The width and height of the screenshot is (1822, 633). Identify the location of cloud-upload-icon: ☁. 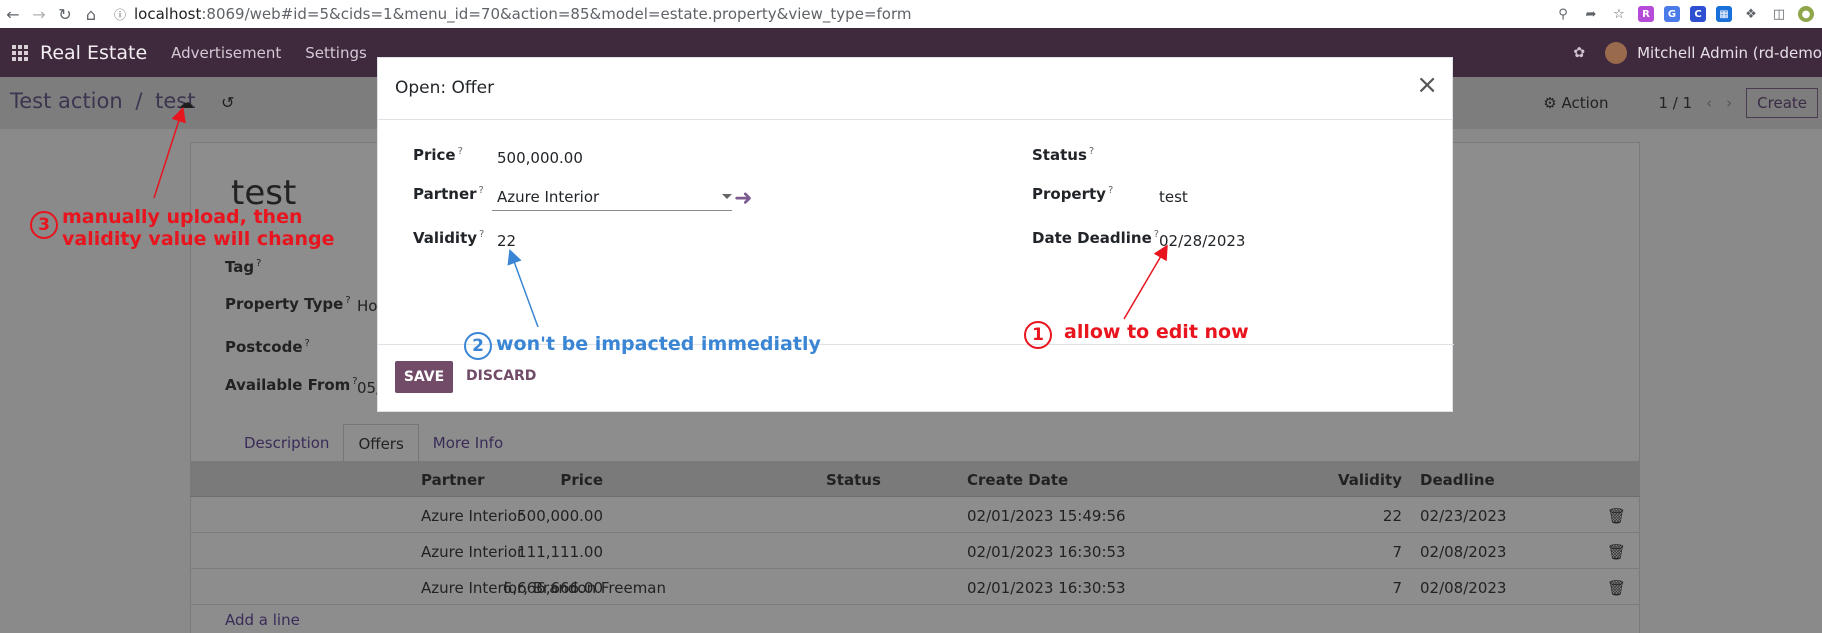
(186, 102).